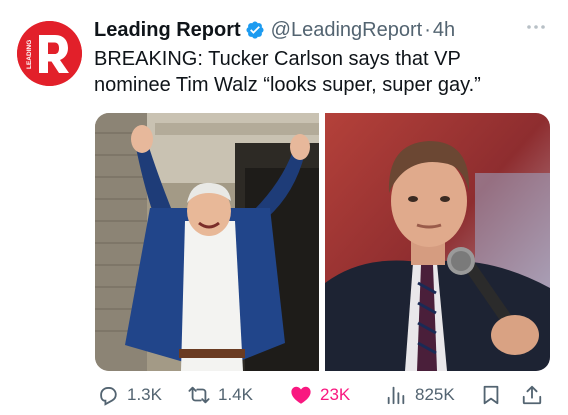  I want to click on view-count: 825K, so click(435, 394).